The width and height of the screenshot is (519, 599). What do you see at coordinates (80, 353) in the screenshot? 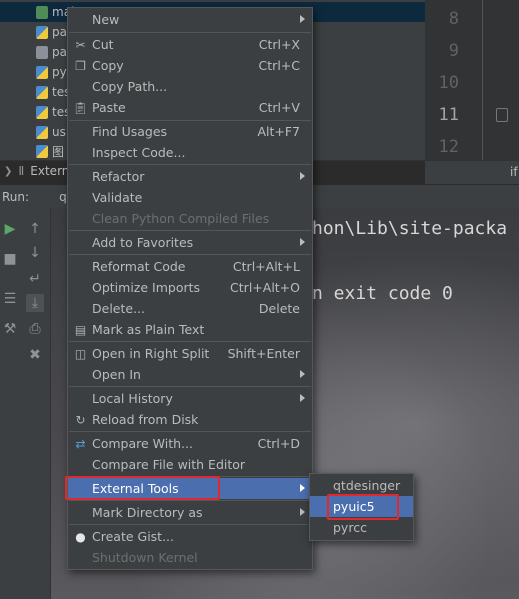
I see `split-icon: ◫` at bounding box center [80, 353].